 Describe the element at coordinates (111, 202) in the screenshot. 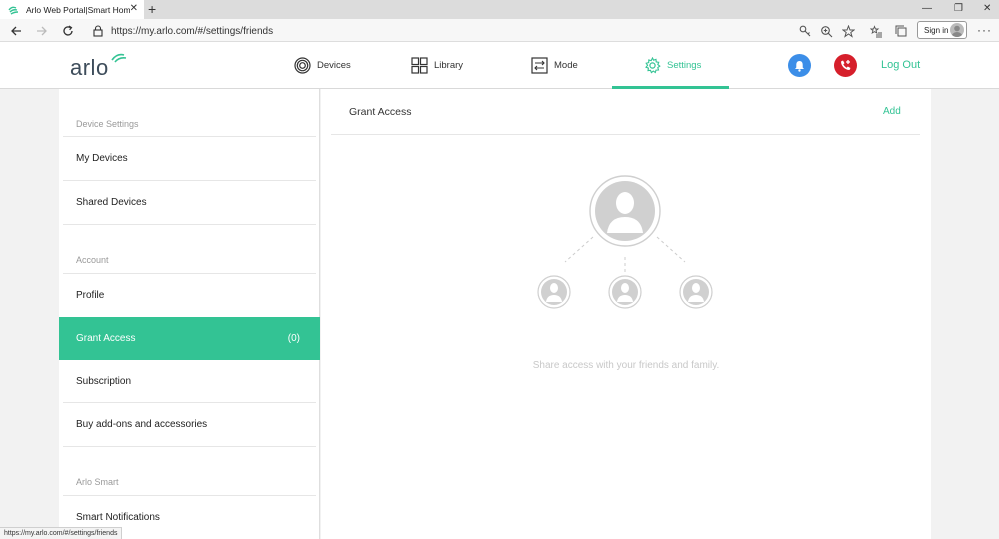

I see `sidebar-item-label: Shared Devices` at that location.